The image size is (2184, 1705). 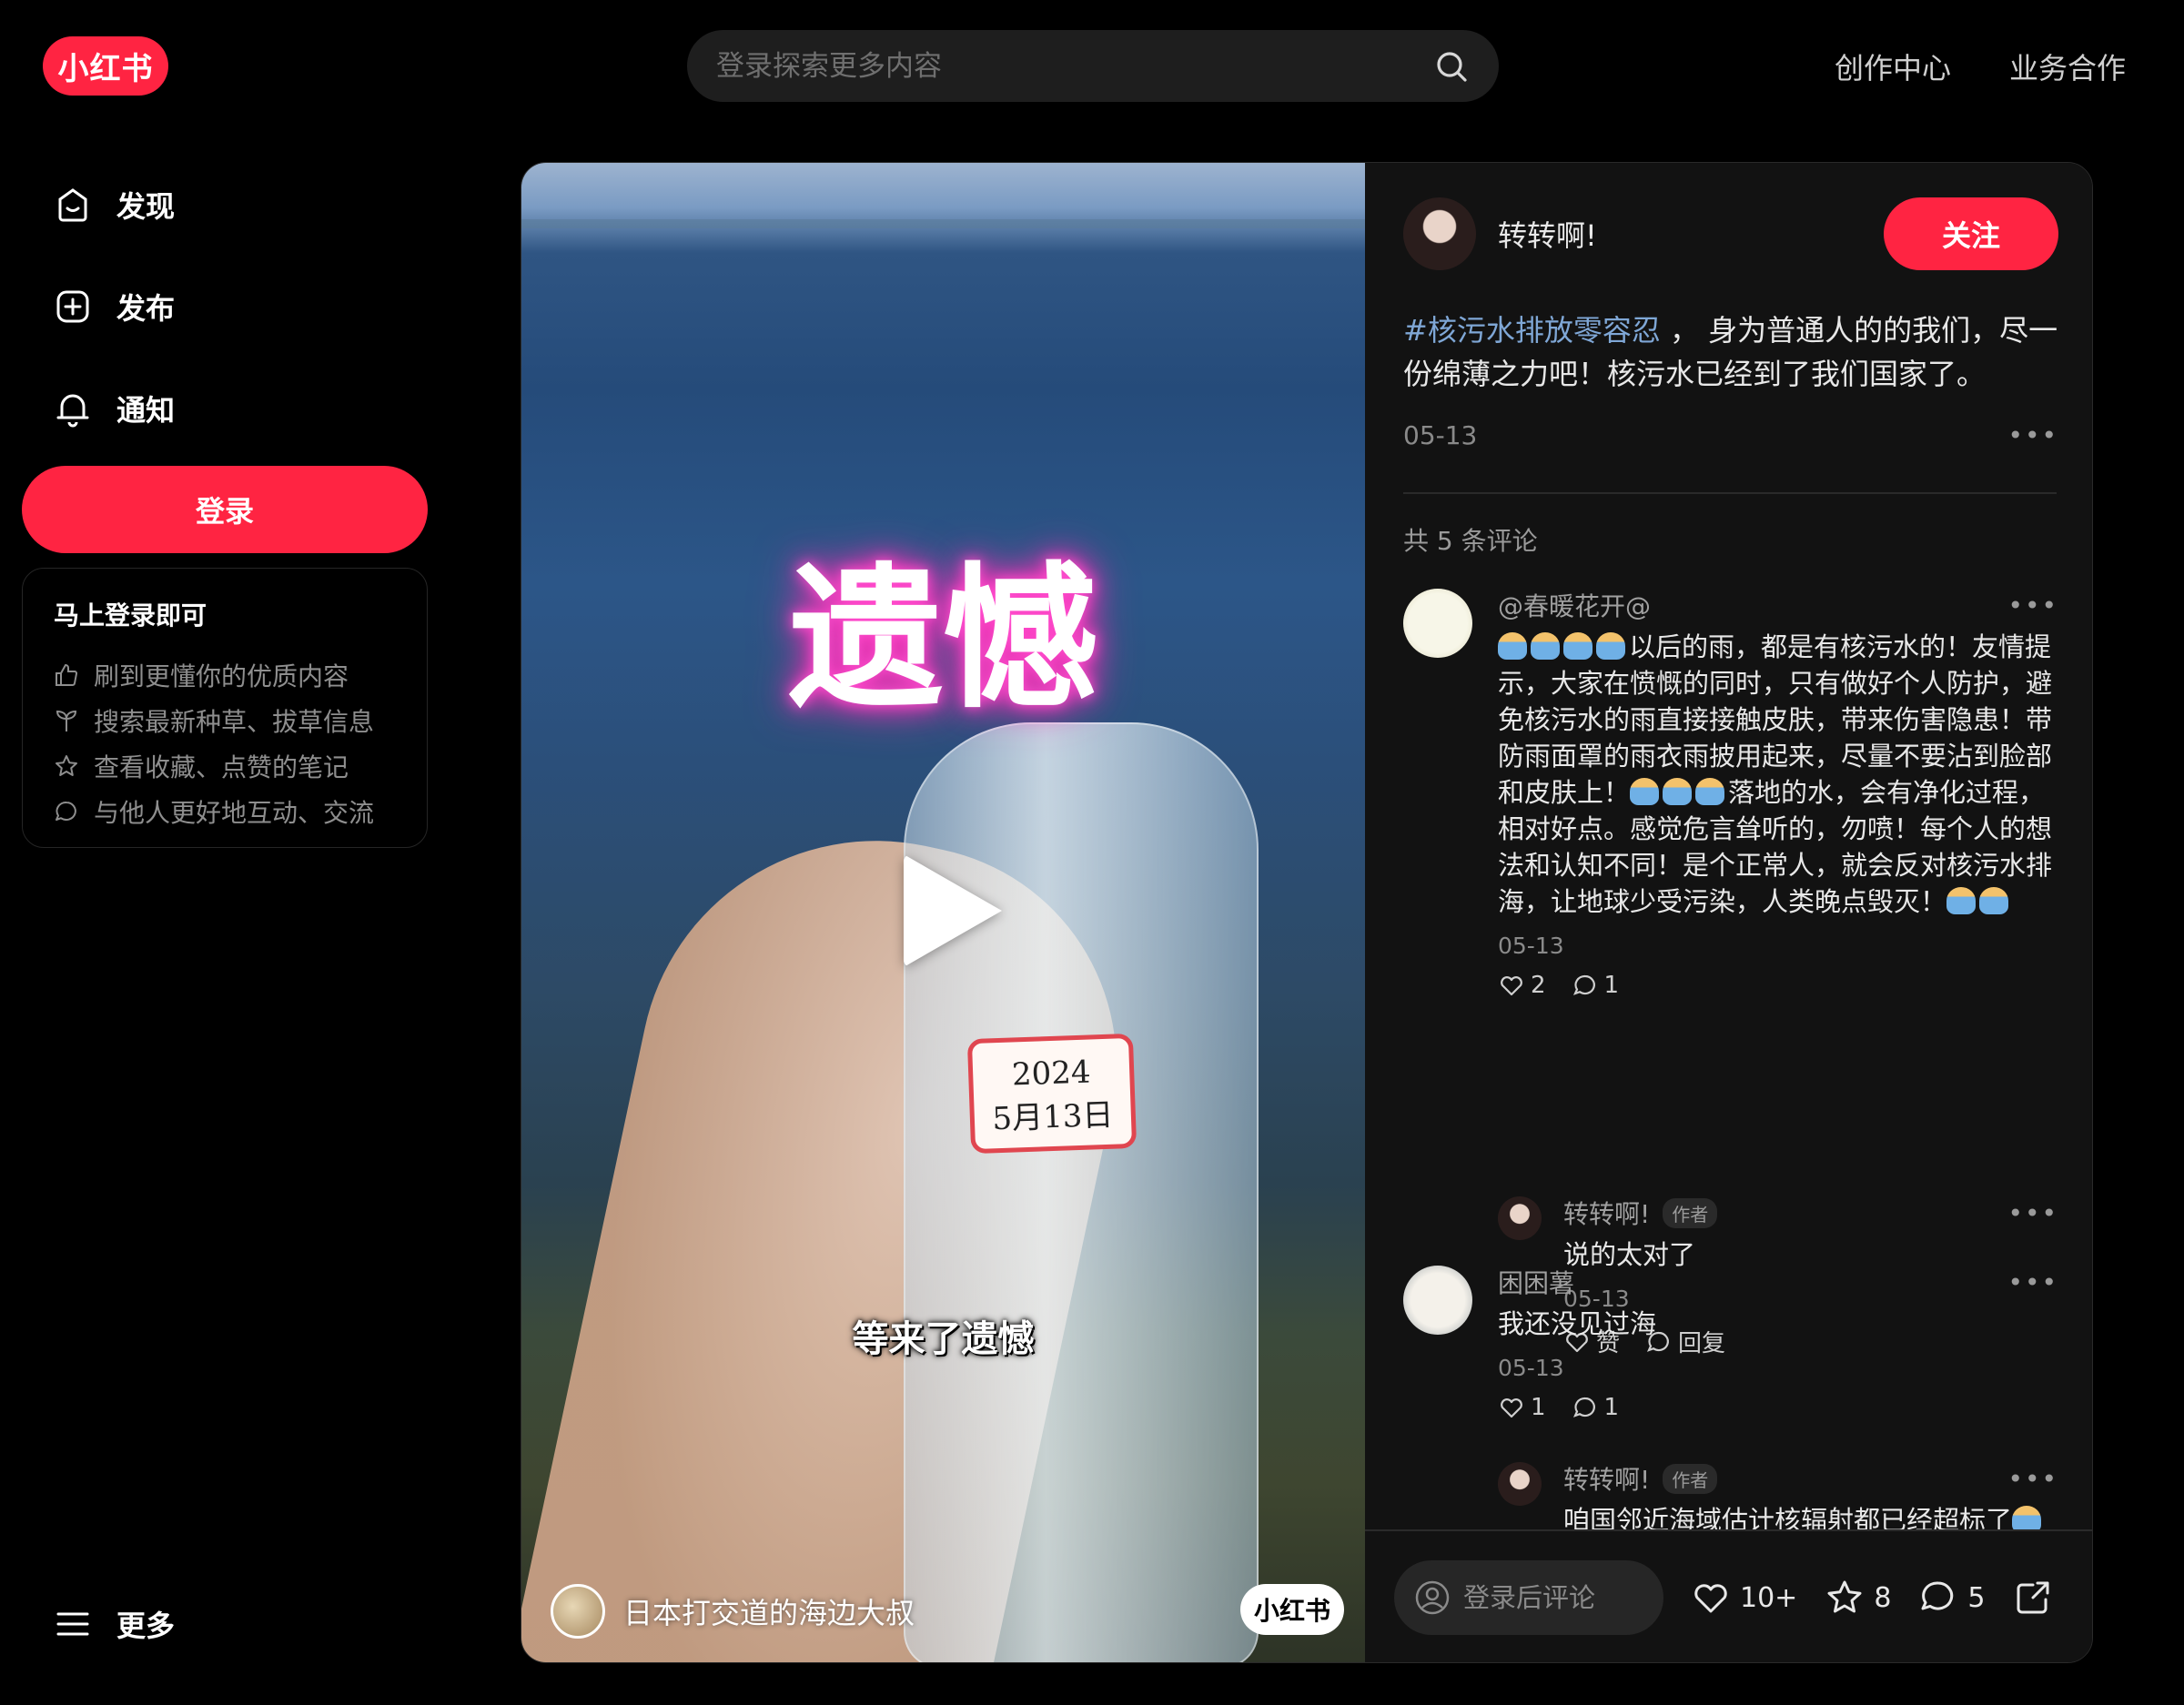 What do you see at coordinates (943, 224) in the screenshot?
I see `horizon` at bounding box center [943, 224].